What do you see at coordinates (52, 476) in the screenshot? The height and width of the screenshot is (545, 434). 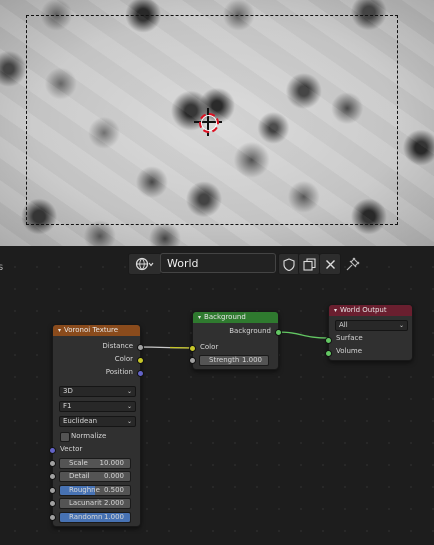 I see `socket-detail` at bounding box center [52, 476].